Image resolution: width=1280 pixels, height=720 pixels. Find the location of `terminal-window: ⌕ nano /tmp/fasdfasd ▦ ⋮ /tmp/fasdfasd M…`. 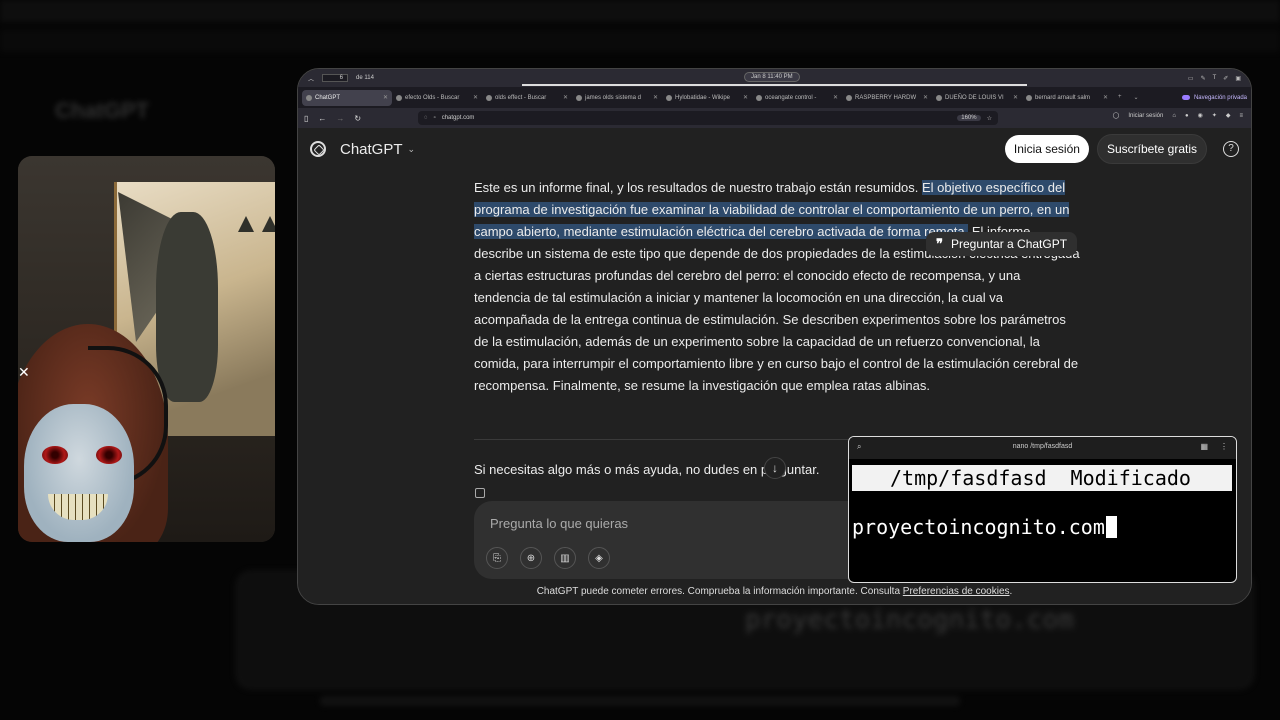

terminal-window: ⌕ nano /tmp/fasdfasd ▦ ⋮ /tmp/fasdfasd M… is located at coordinates (1042, 509).